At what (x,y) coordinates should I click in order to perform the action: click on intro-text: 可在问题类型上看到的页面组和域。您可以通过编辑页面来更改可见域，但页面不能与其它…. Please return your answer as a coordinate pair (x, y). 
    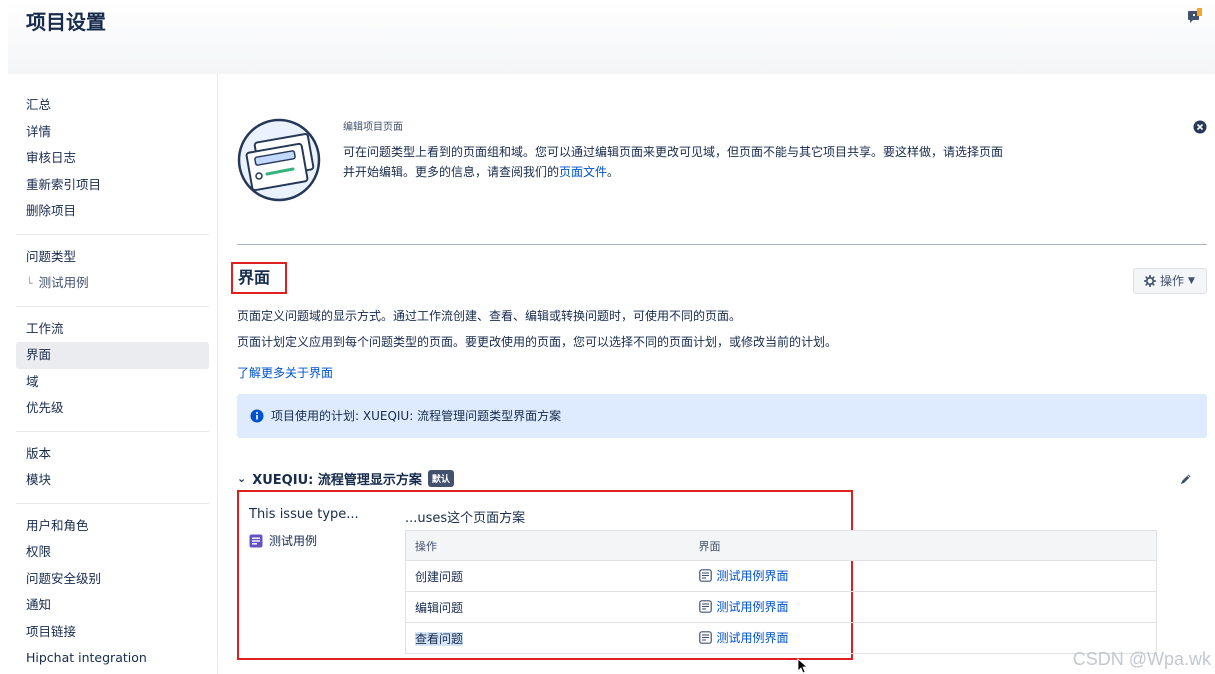
    Looking at the image, I should click on (673, 162).